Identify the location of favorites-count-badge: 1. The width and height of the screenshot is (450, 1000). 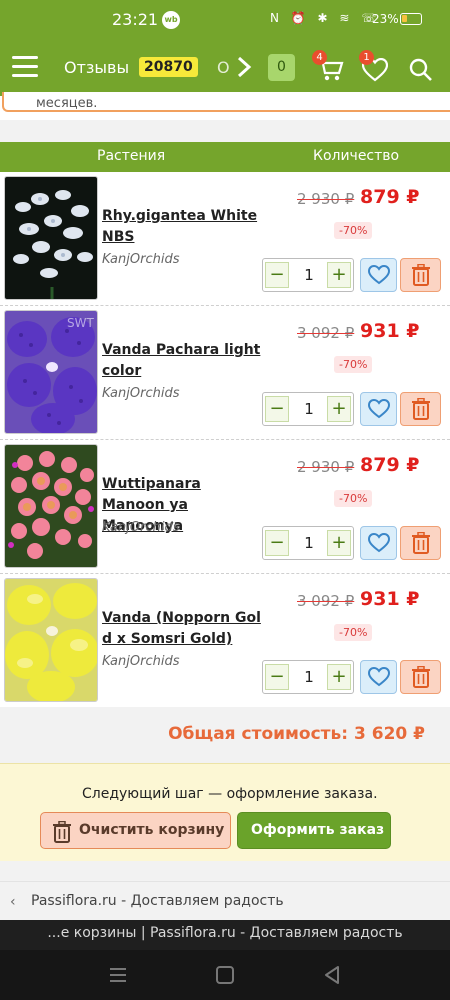
(366, 57).